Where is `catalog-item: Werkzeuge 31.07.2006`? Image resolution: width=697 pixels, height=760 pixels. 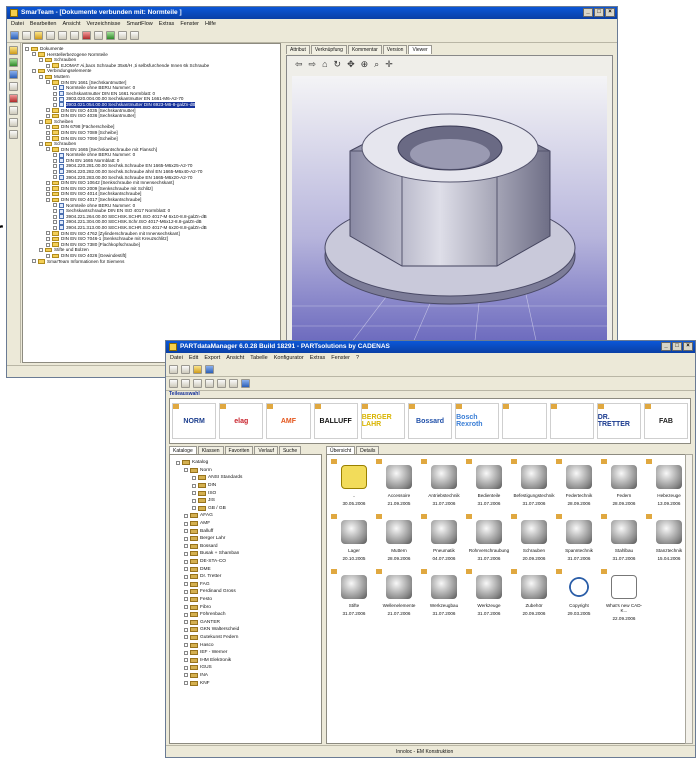
catalog-item: Werkzeuge 31.07.2006 is located at coordinates (488, 598).